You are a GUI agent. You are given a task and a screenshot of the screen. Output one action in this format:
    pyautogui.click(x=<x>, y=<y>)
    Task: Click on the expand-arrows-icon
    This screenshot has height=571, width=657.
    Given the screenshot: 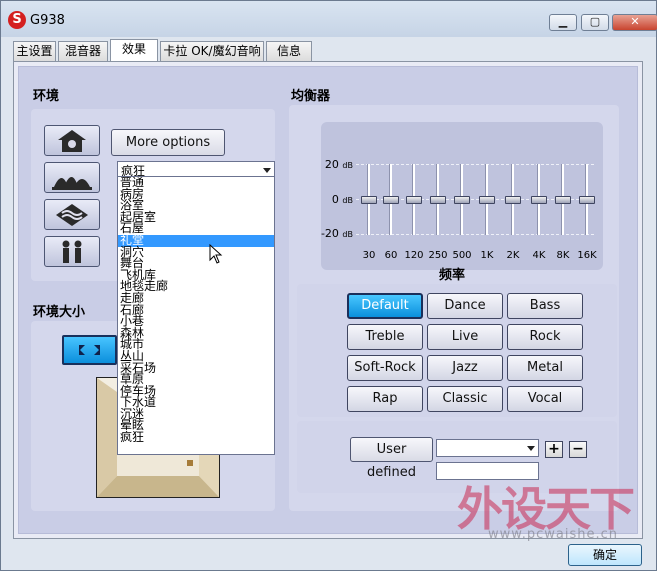 What is the action you would take?
    pyautogui.click(x=89, y=350)
    